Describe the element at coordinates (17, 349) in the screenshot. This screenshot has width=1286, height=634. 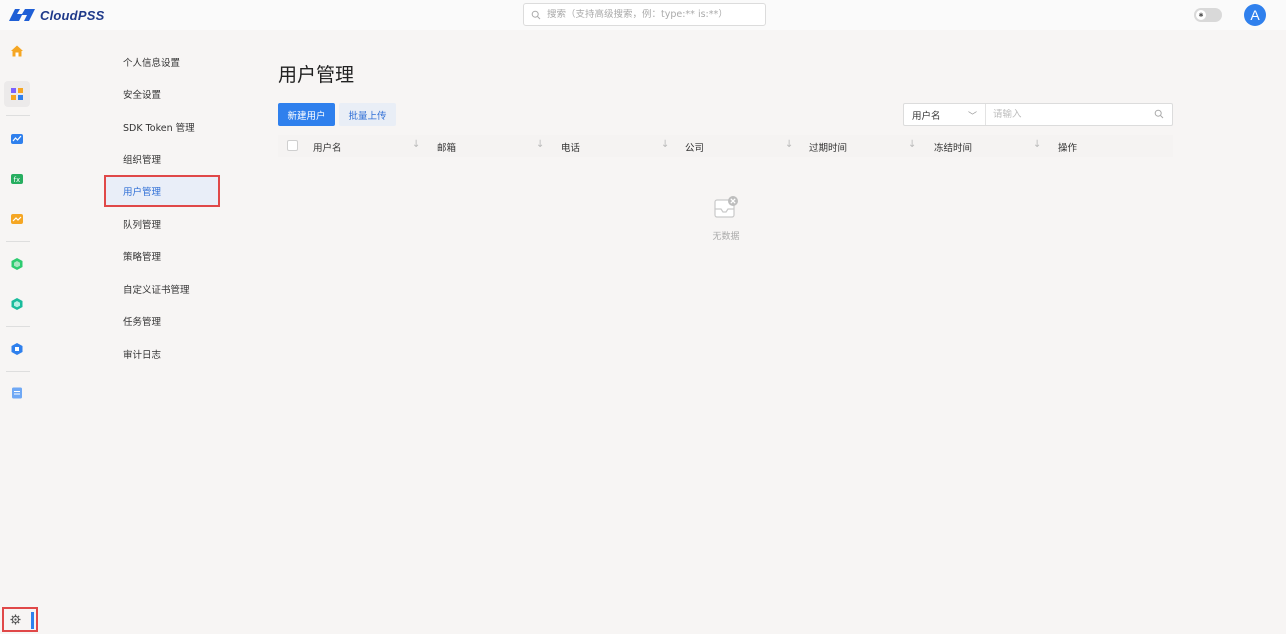
I see `cube-blue-icon` at that location.